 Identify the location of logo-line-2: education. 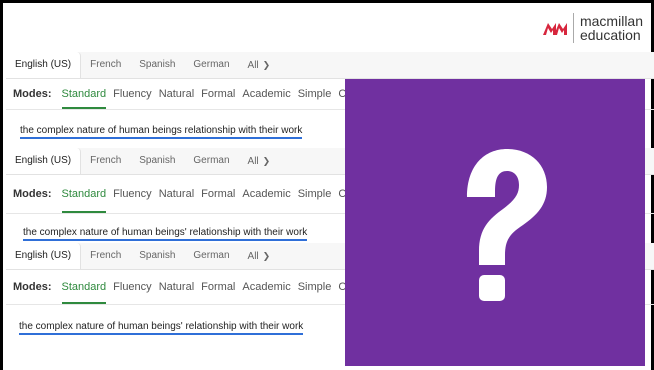
(610, 35).